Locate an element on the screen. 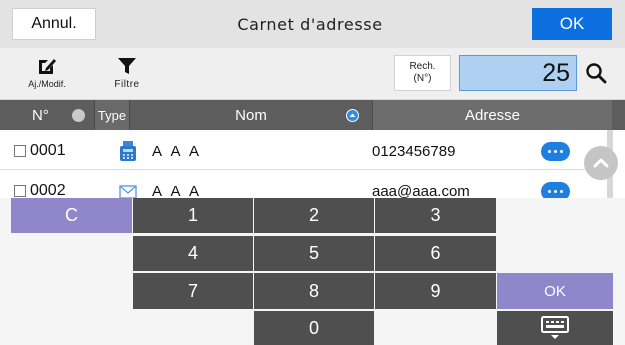  scroll-up-button is located at coordinates (601, 163).